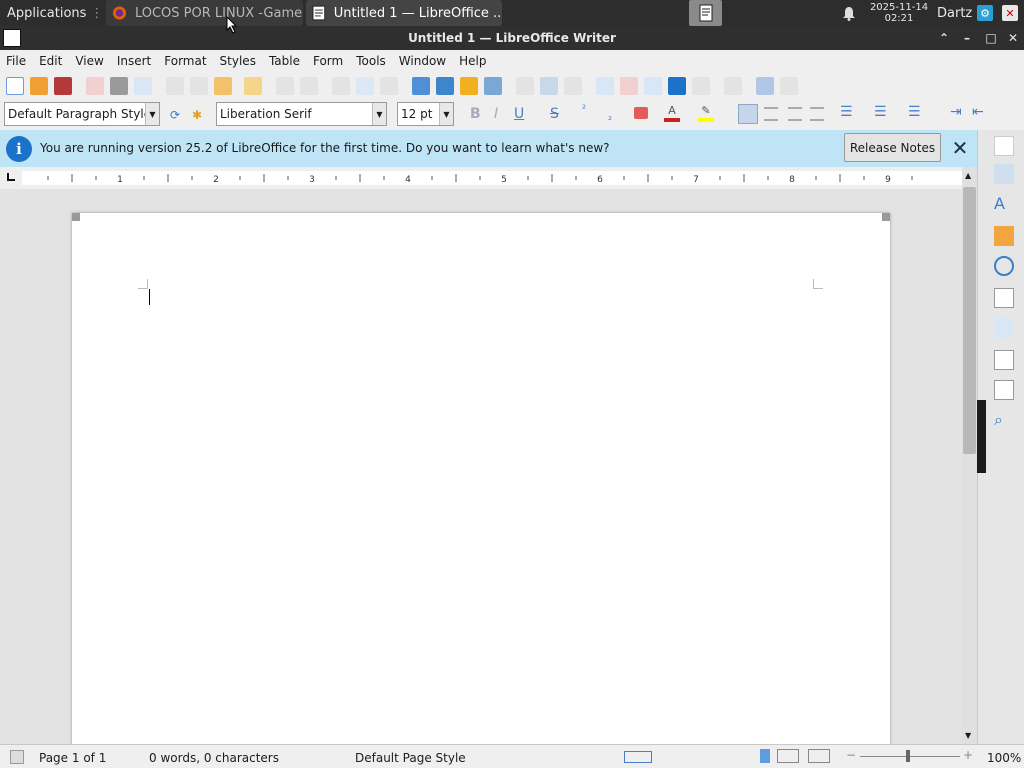 This screenshot has height=768, width=1024. Describe the element at coordinates (425, 114) in the screenshot. I see `font-size-combo: 12 pt ▼` at that location.